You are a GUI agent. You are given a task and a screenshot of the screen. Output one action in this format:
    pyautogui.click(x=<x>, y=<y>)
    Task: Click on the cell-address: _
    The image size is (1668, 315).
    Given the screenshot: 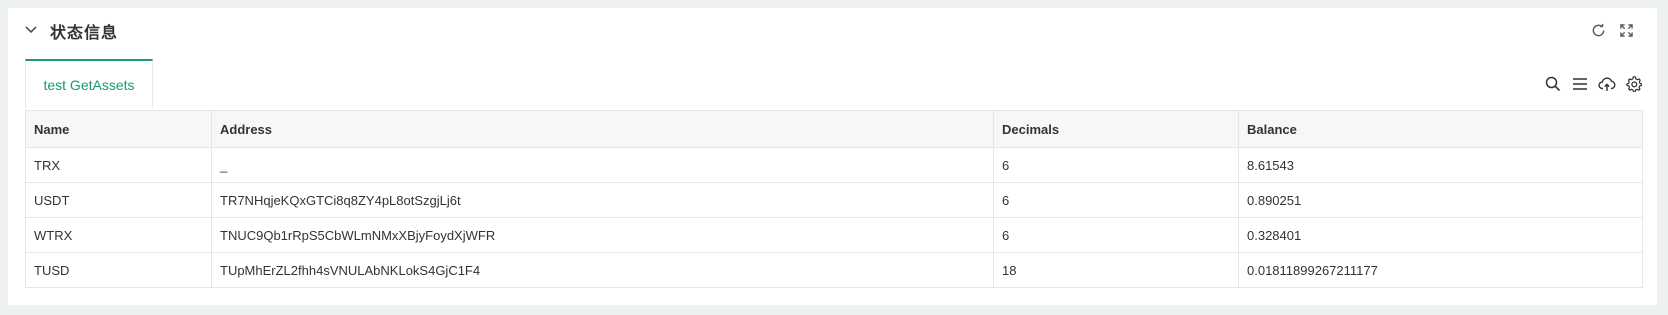 What is the action you would take?
    pyautogui.click(x=602, y=165)
    